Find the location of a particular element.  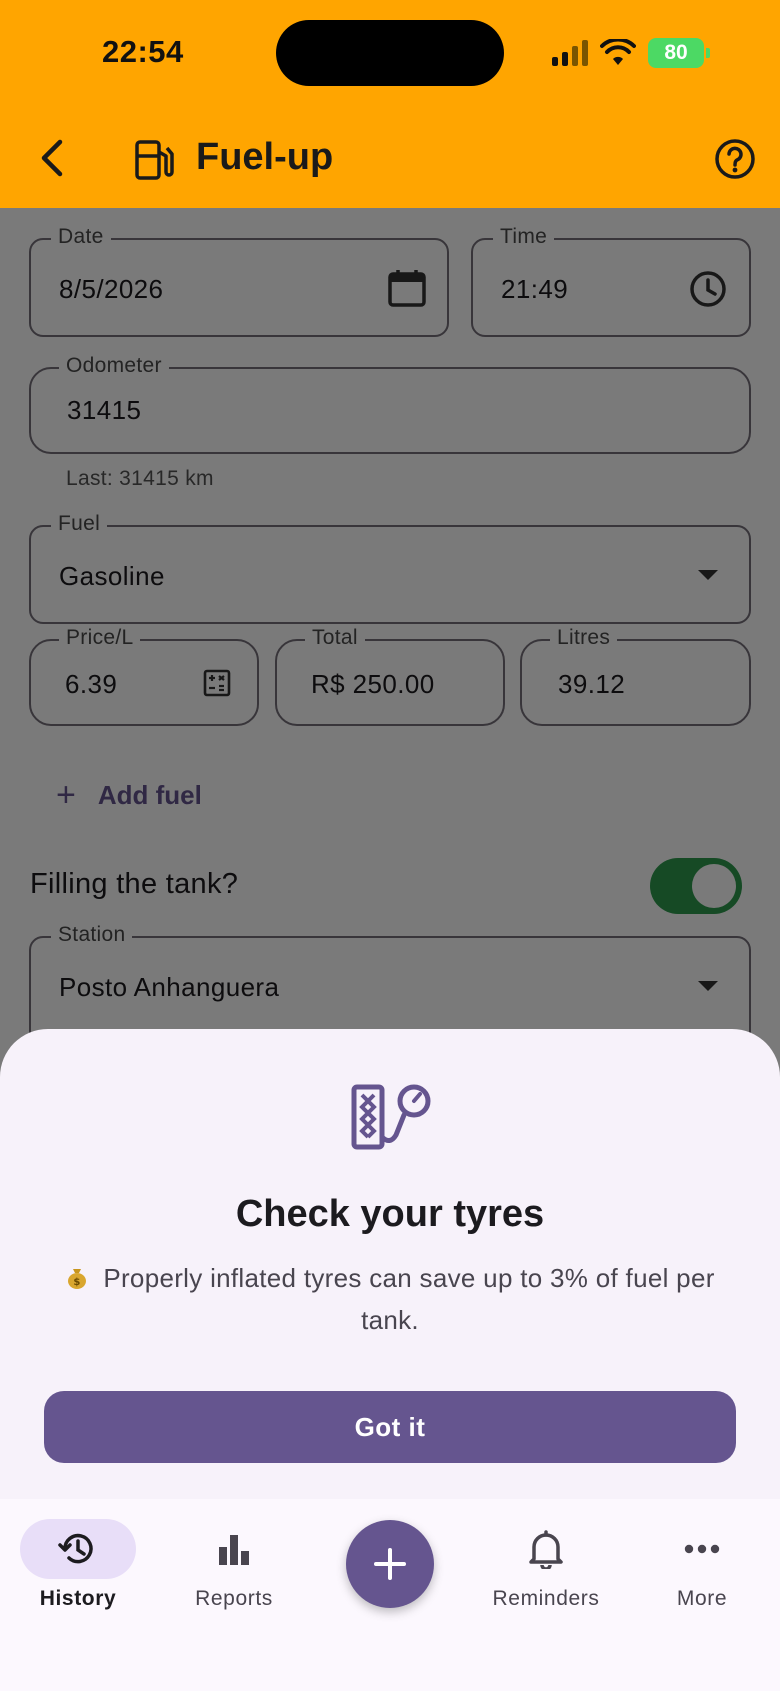

got-it-button: Got it is located at coordinates (390, 1427).